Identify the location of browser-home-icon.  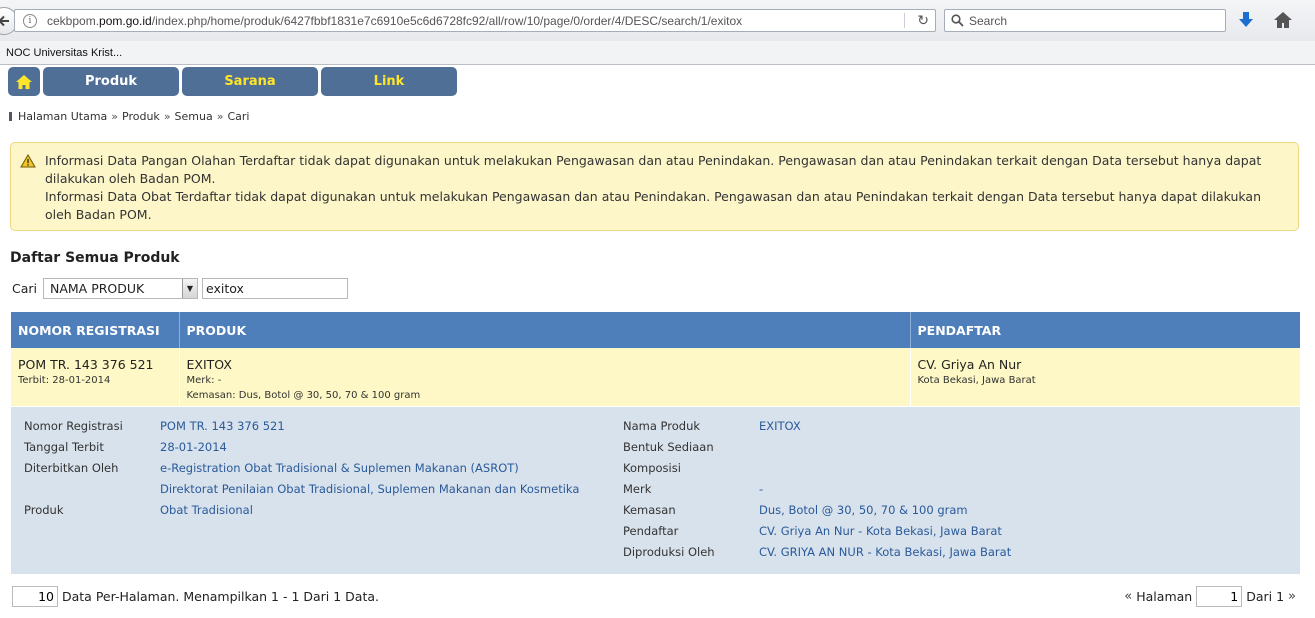
(1283, 20).